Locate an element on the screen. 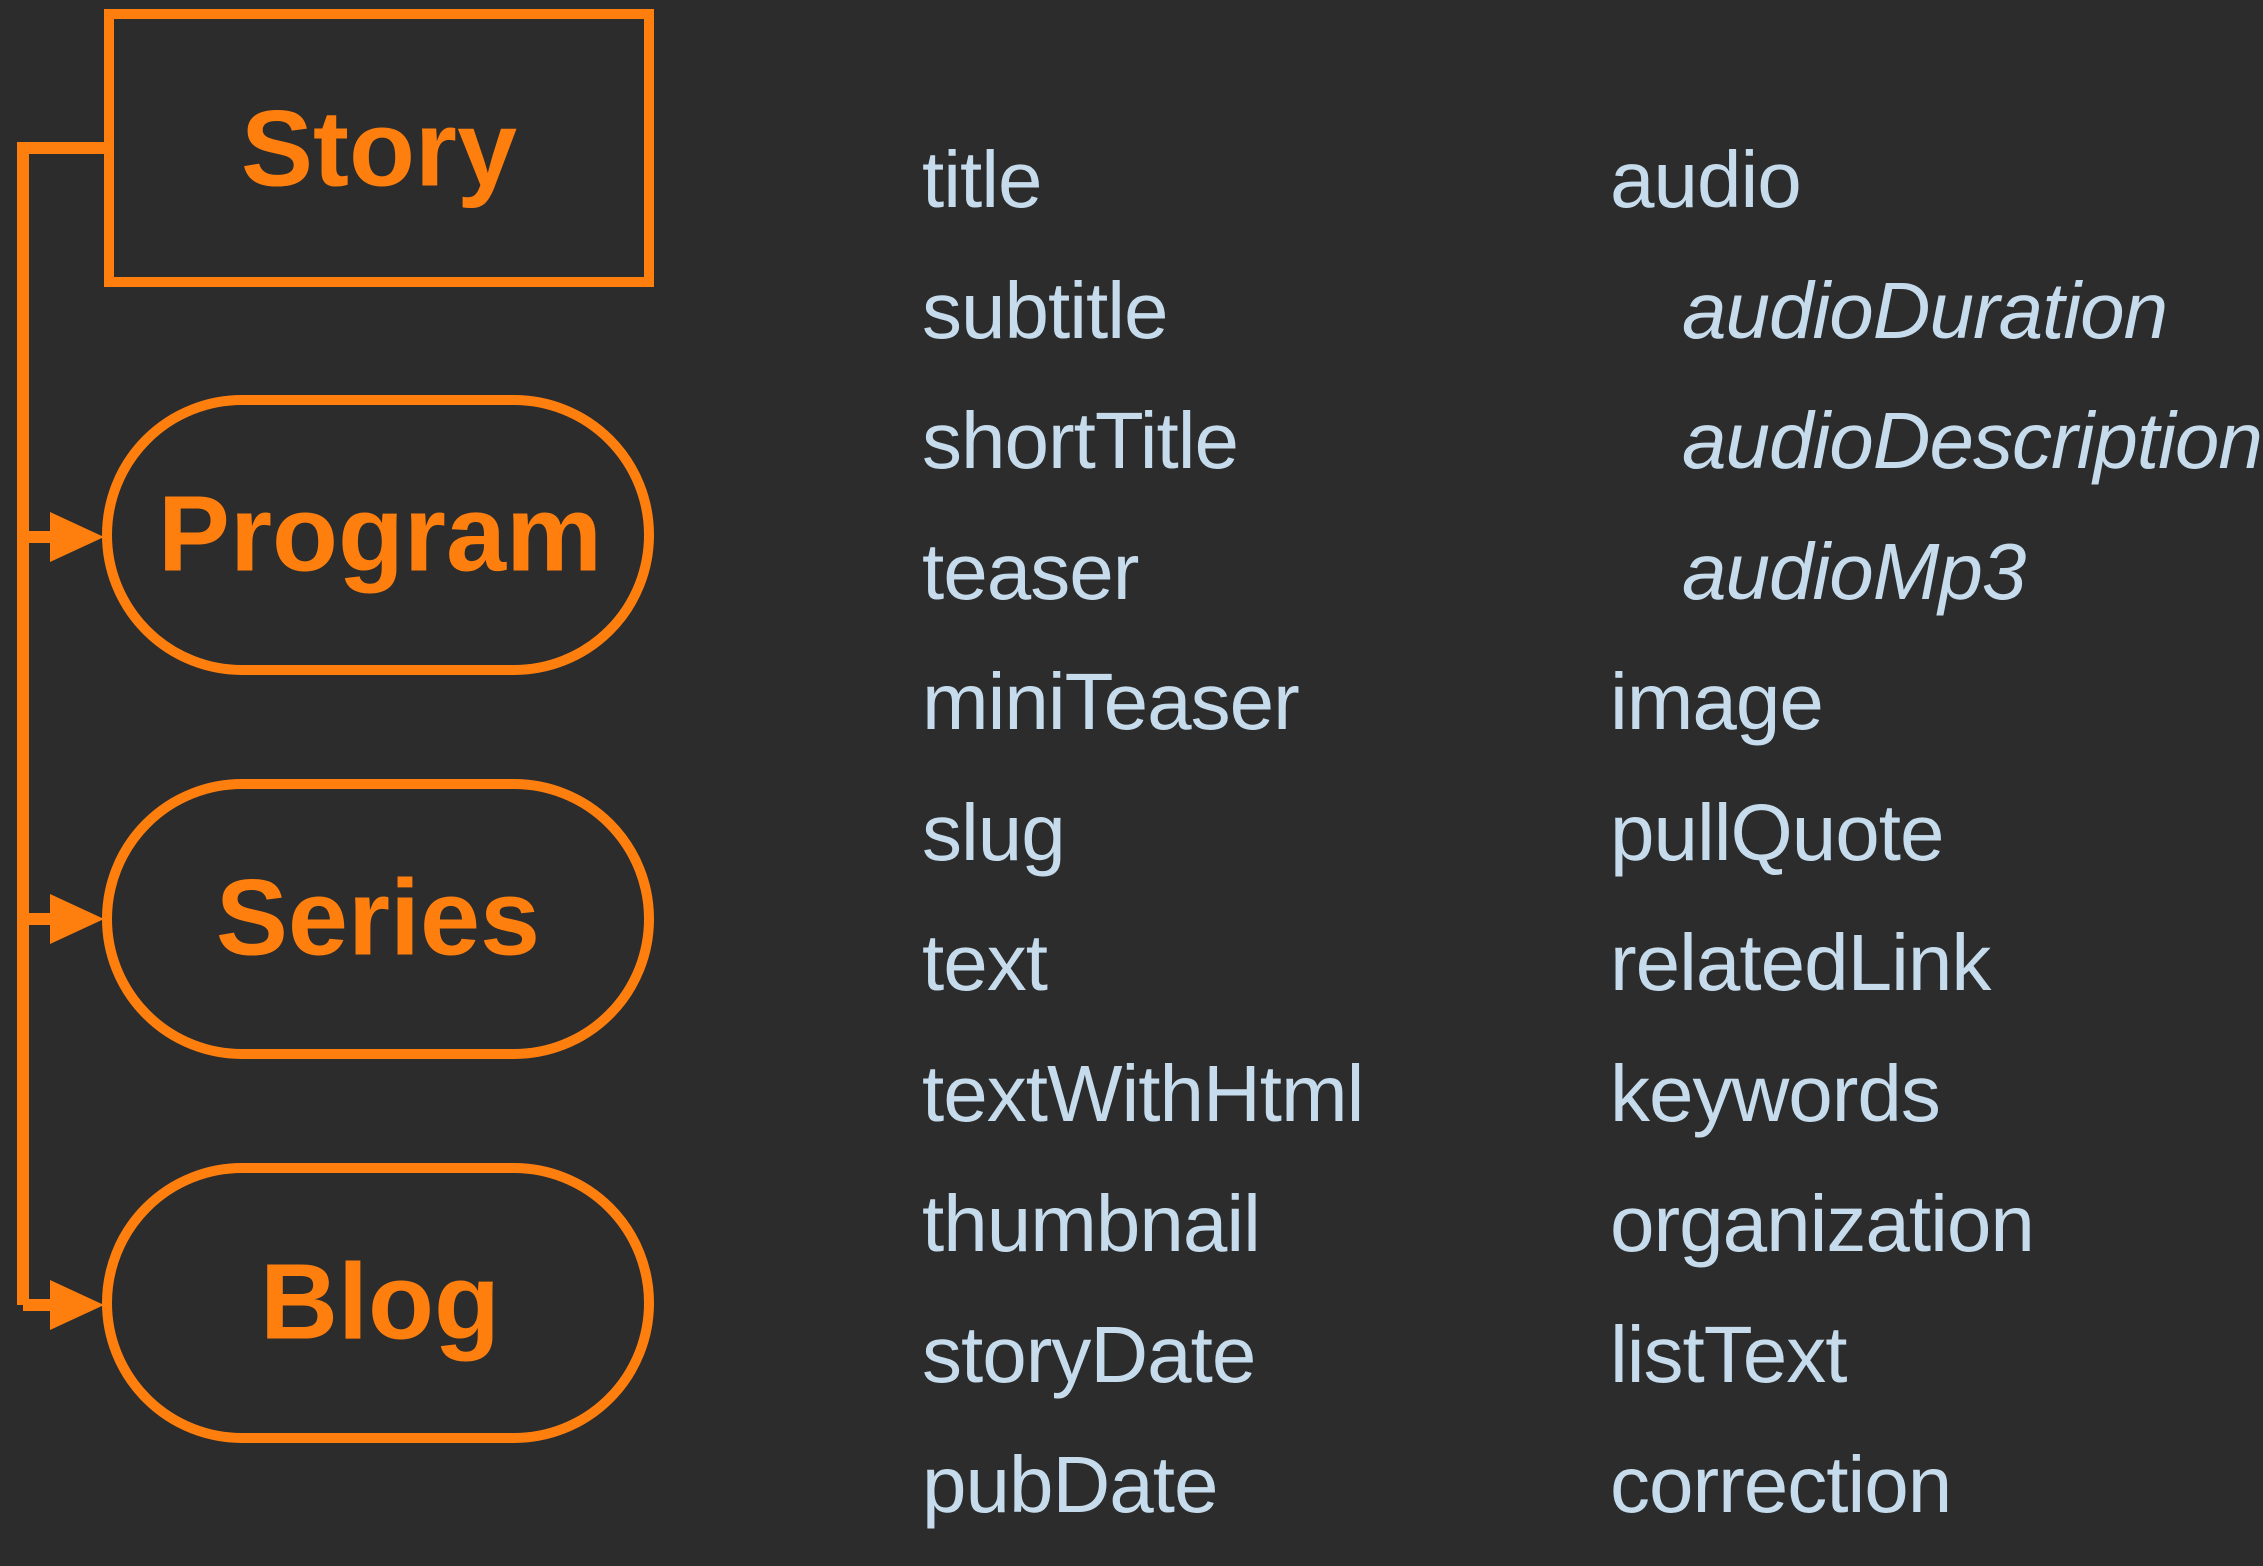 The width and height of the screenshot is (2263, 1566). blog-label: Blog is located at coordinates (380, 1301).